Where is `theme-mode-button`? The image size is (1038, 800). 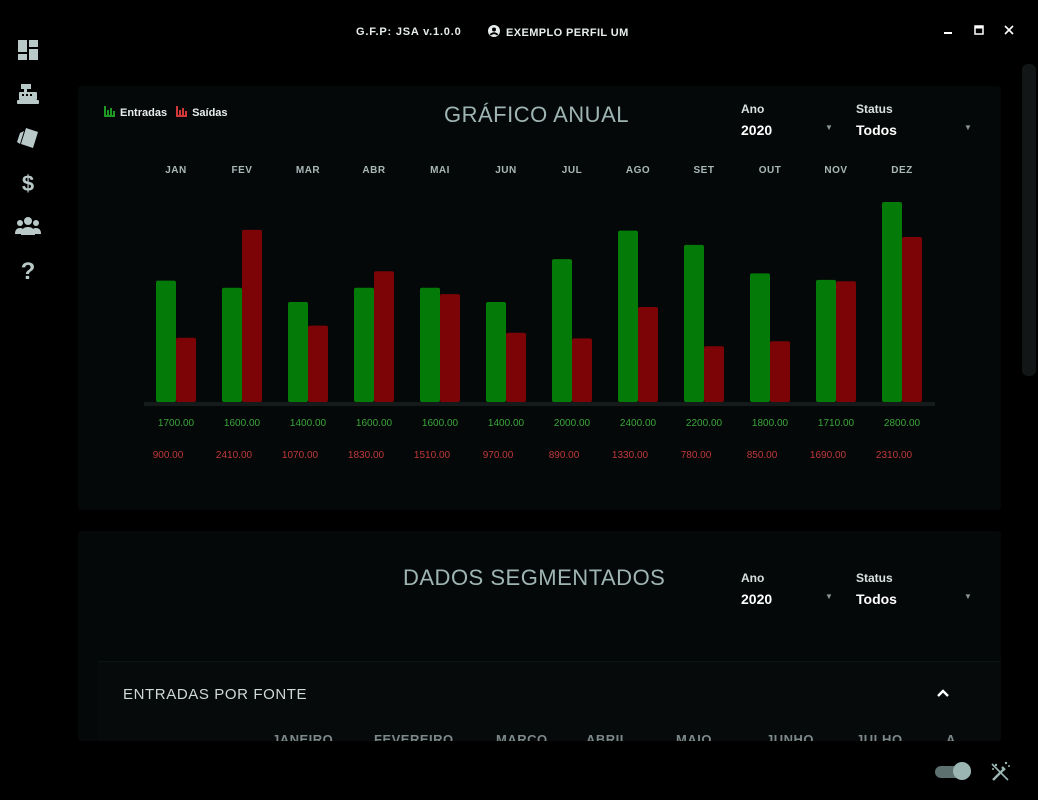 theme-mode-button is located at coordinates (1000, 772).